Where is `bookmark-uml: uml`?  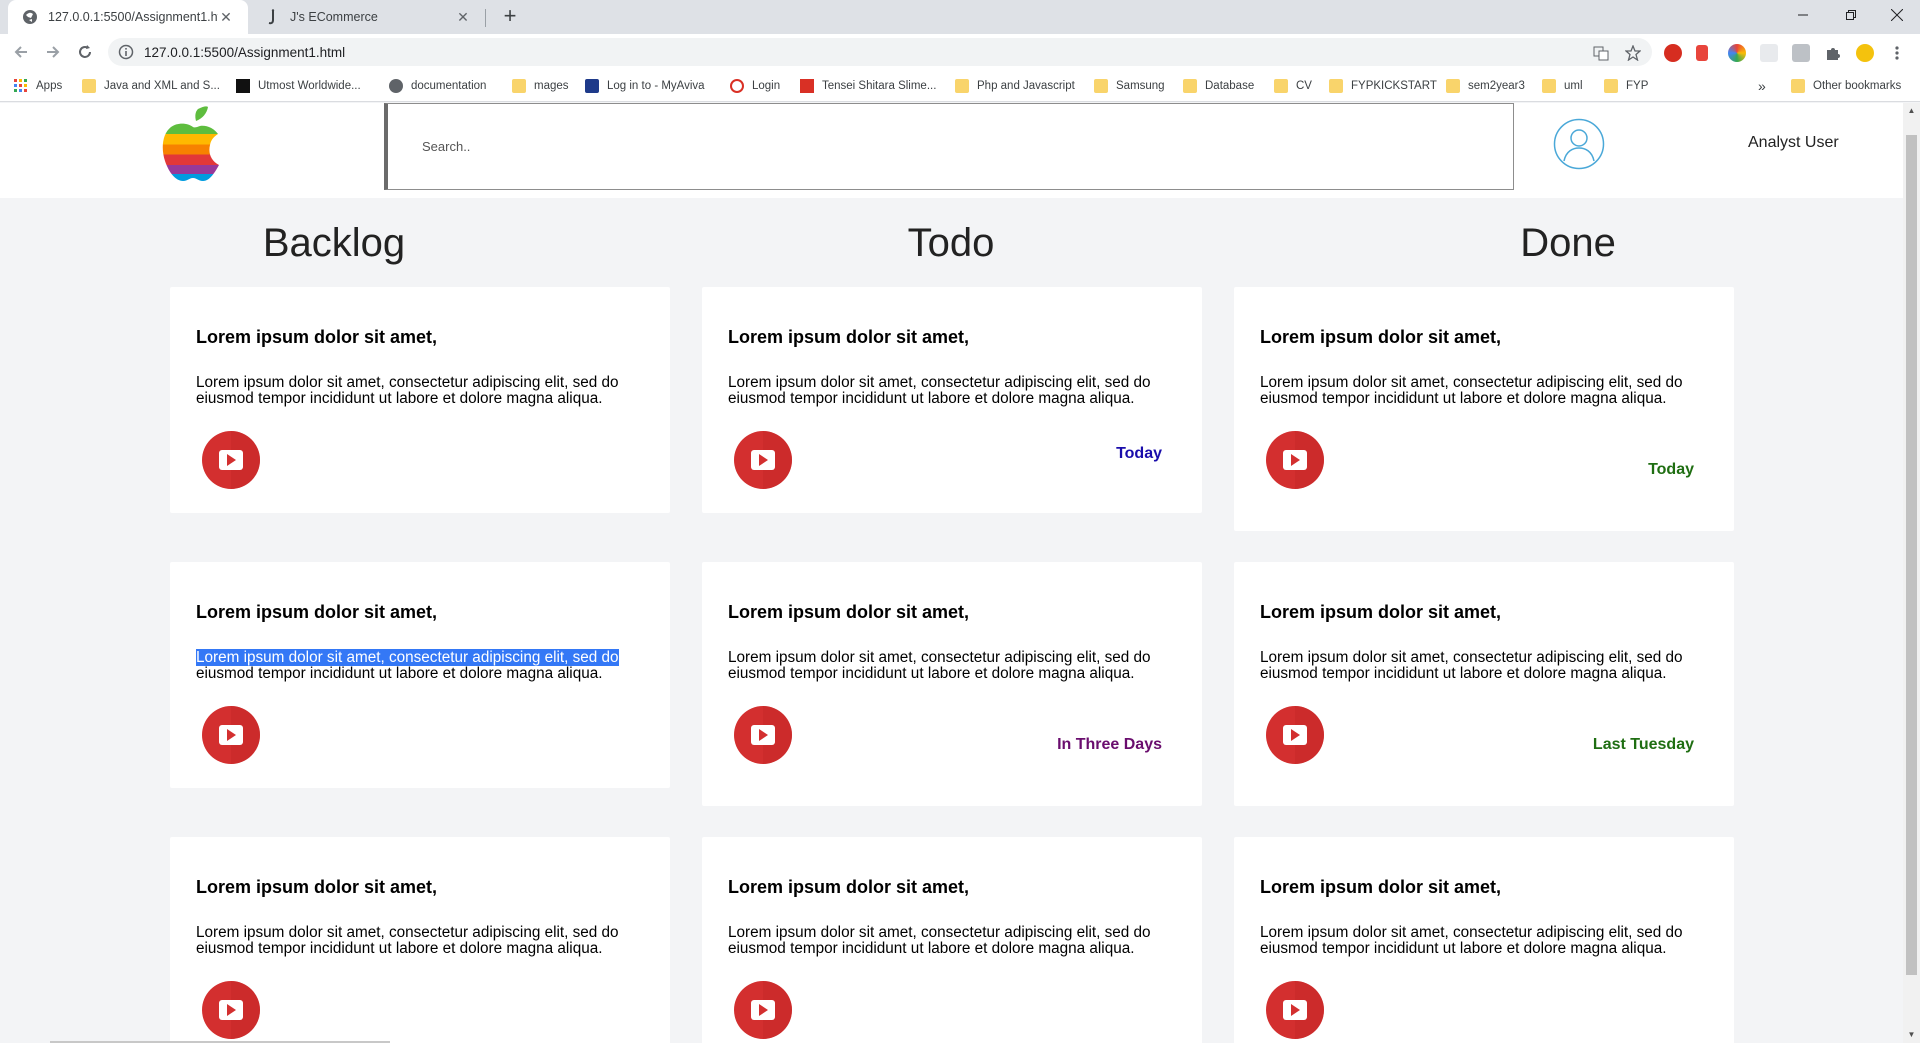 bookmark-uml: uml is located at coordinates (1562, 86).